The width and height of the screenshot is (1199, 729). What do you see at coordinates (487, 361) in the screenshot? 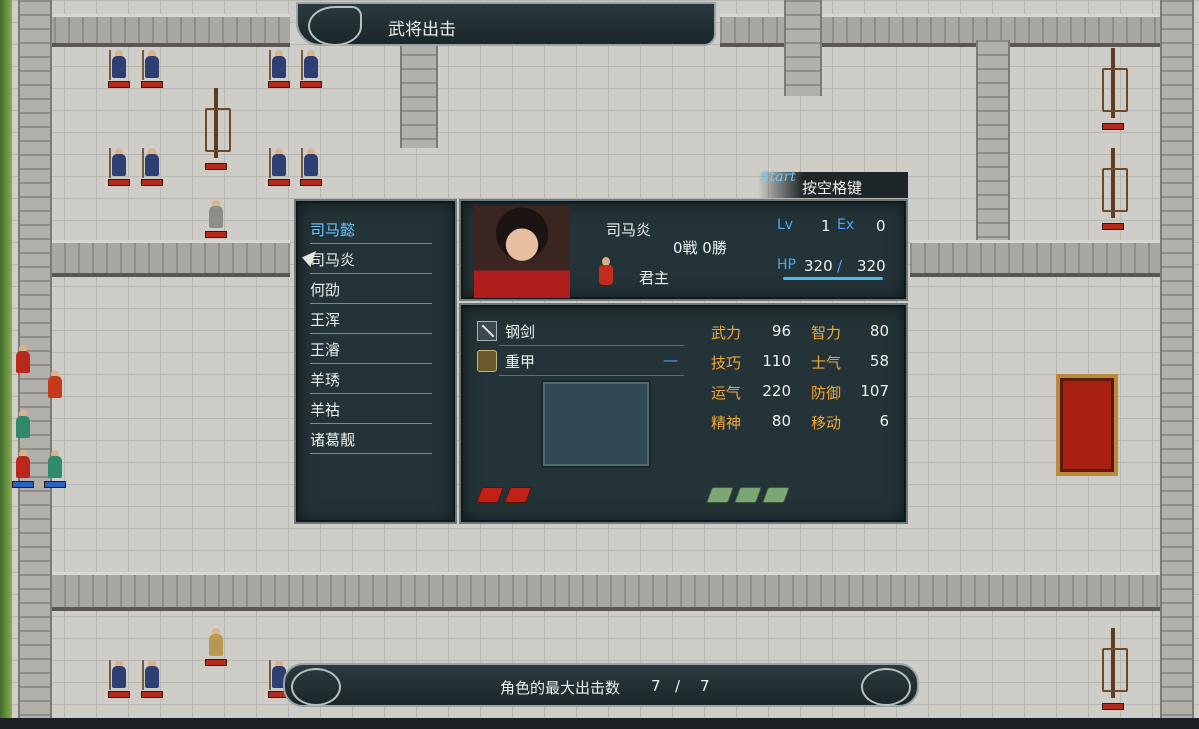
I see `armor-icon` at bounding box center [487, 361].